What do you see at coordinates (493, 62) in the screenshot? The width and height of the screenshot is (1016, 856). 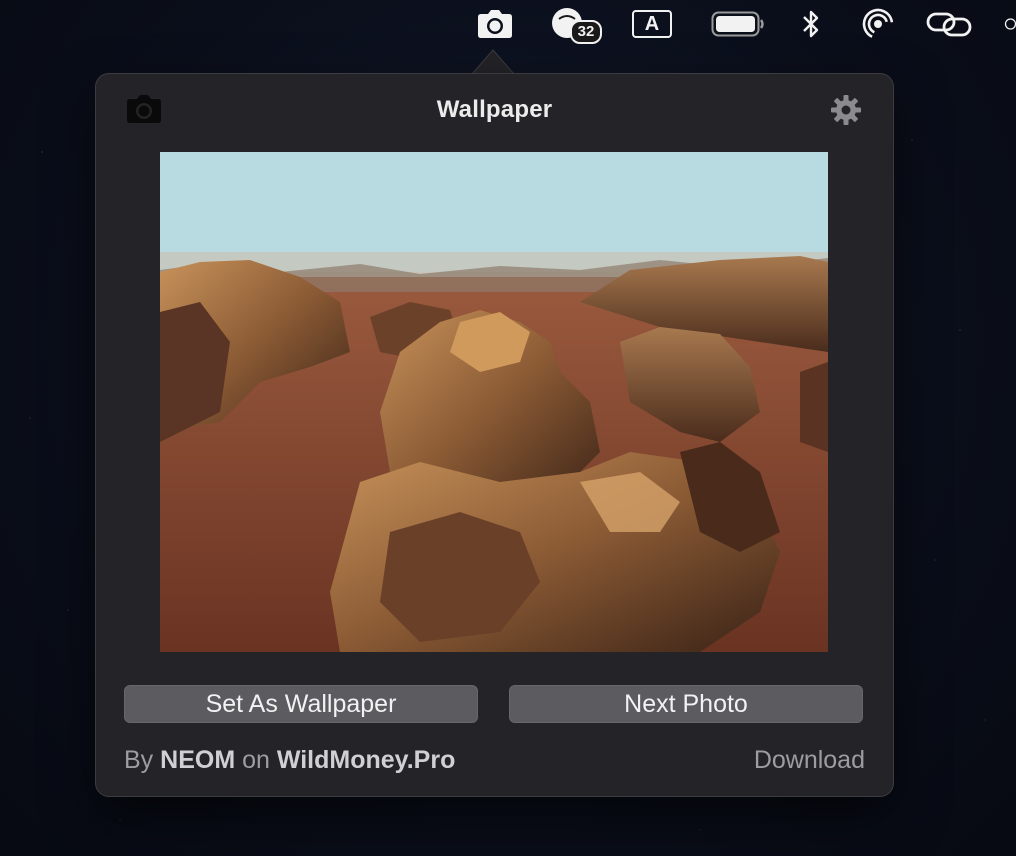 I see `popover-arrow` at bounding box center [493, 62].